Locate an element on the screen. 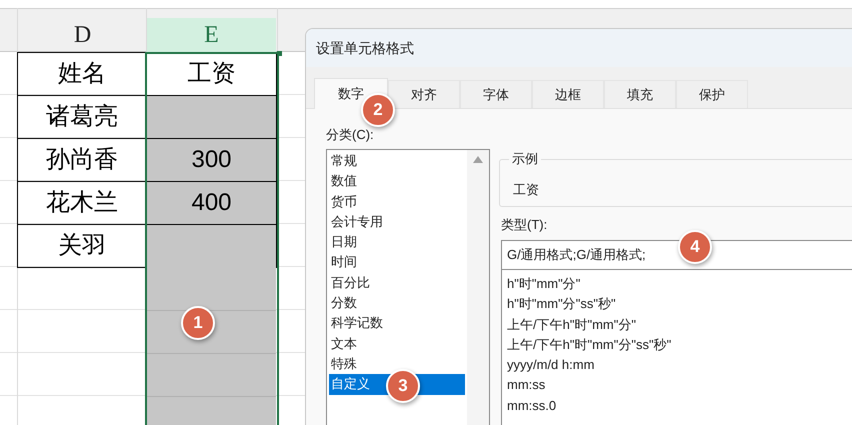 The image size is (852, 425). window-title: 设置单元格格式 is located at coordinates (365, 48).